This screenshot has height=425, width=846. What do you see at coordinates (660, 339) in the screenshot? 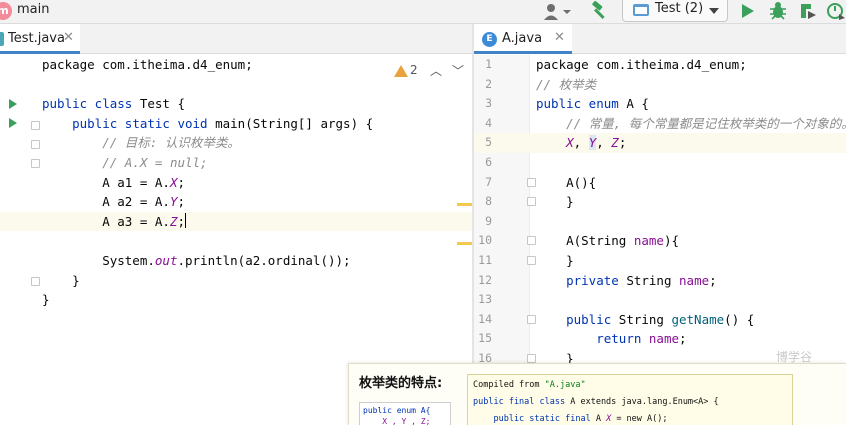
I see `code-line: 15 return name;` at bounding box center [660, 339].